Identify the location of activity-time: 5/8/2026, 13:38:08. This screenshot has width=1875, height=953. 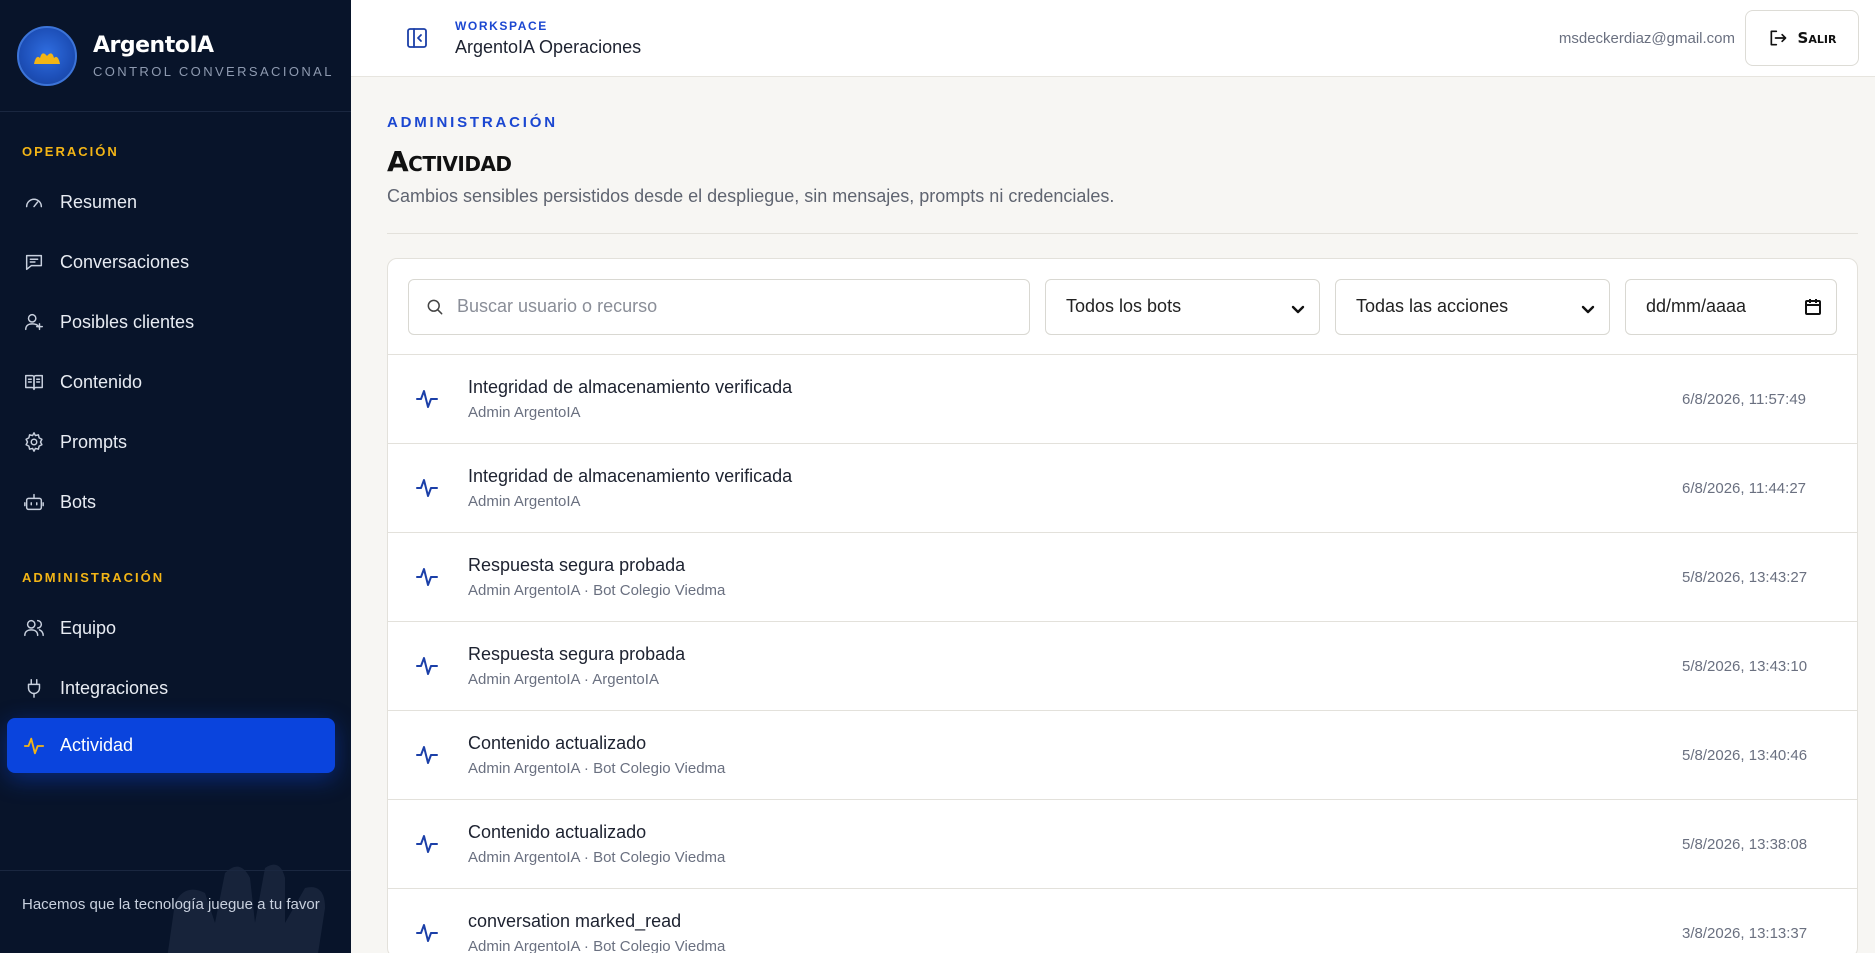
(1745, 844).